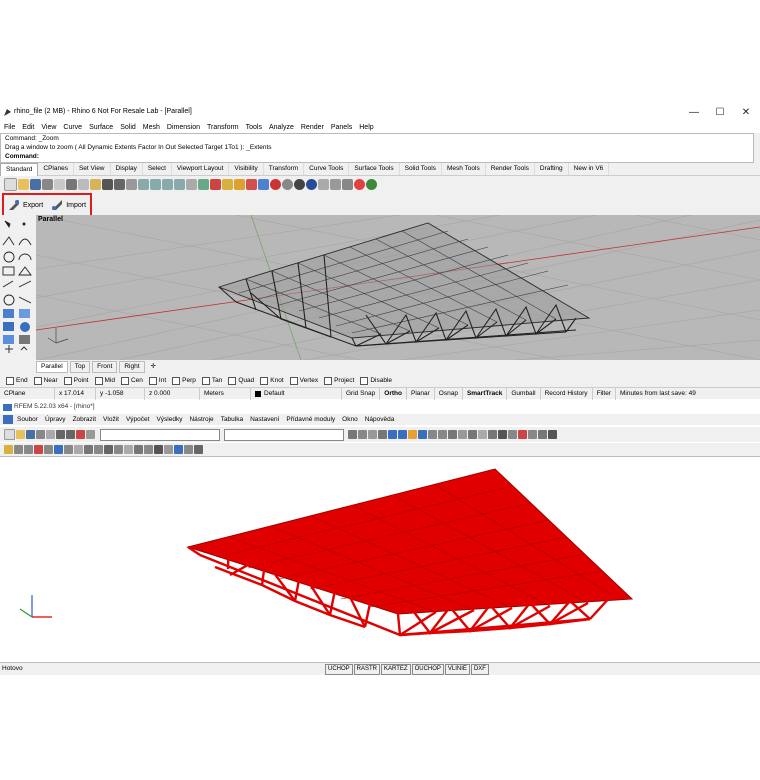  Describe the element at coordinates (310, 419) in the screenshot. I see `rfem-menu-pridavne-moduly: Přídavné moduly` at that location.